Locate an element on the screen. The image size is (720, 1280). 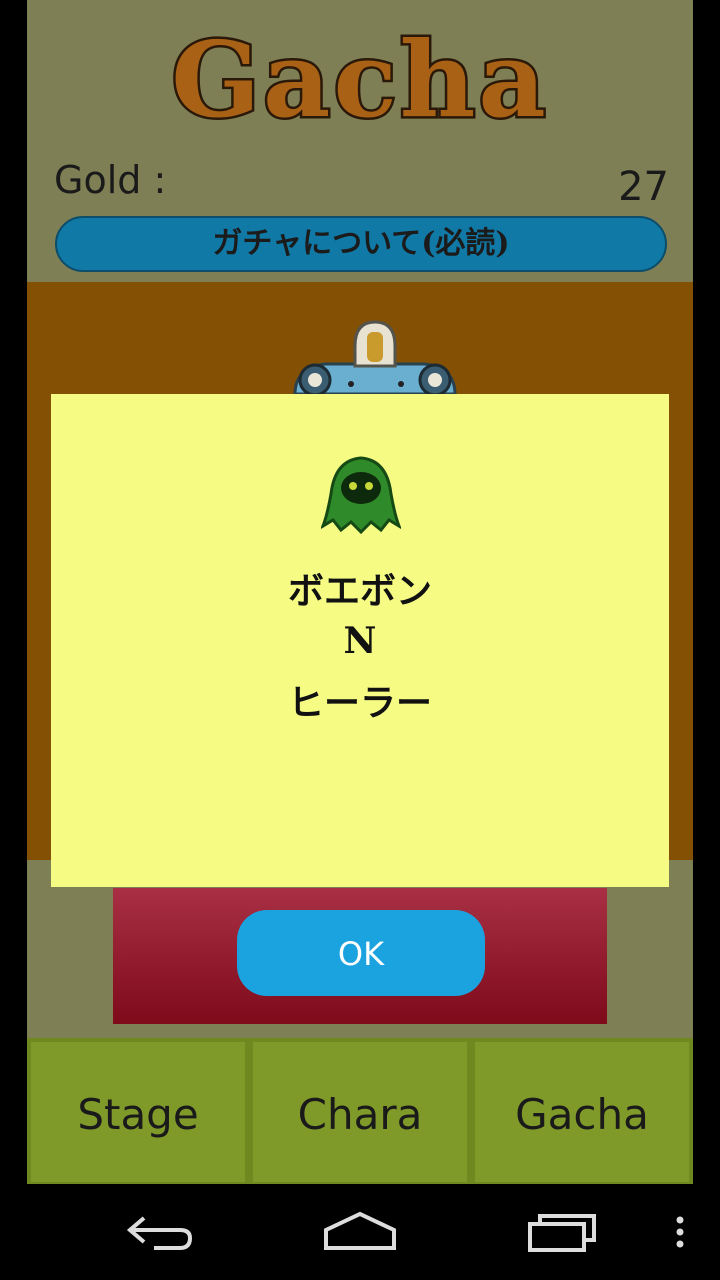
menu-icon is located at coordinates (680, 1232).